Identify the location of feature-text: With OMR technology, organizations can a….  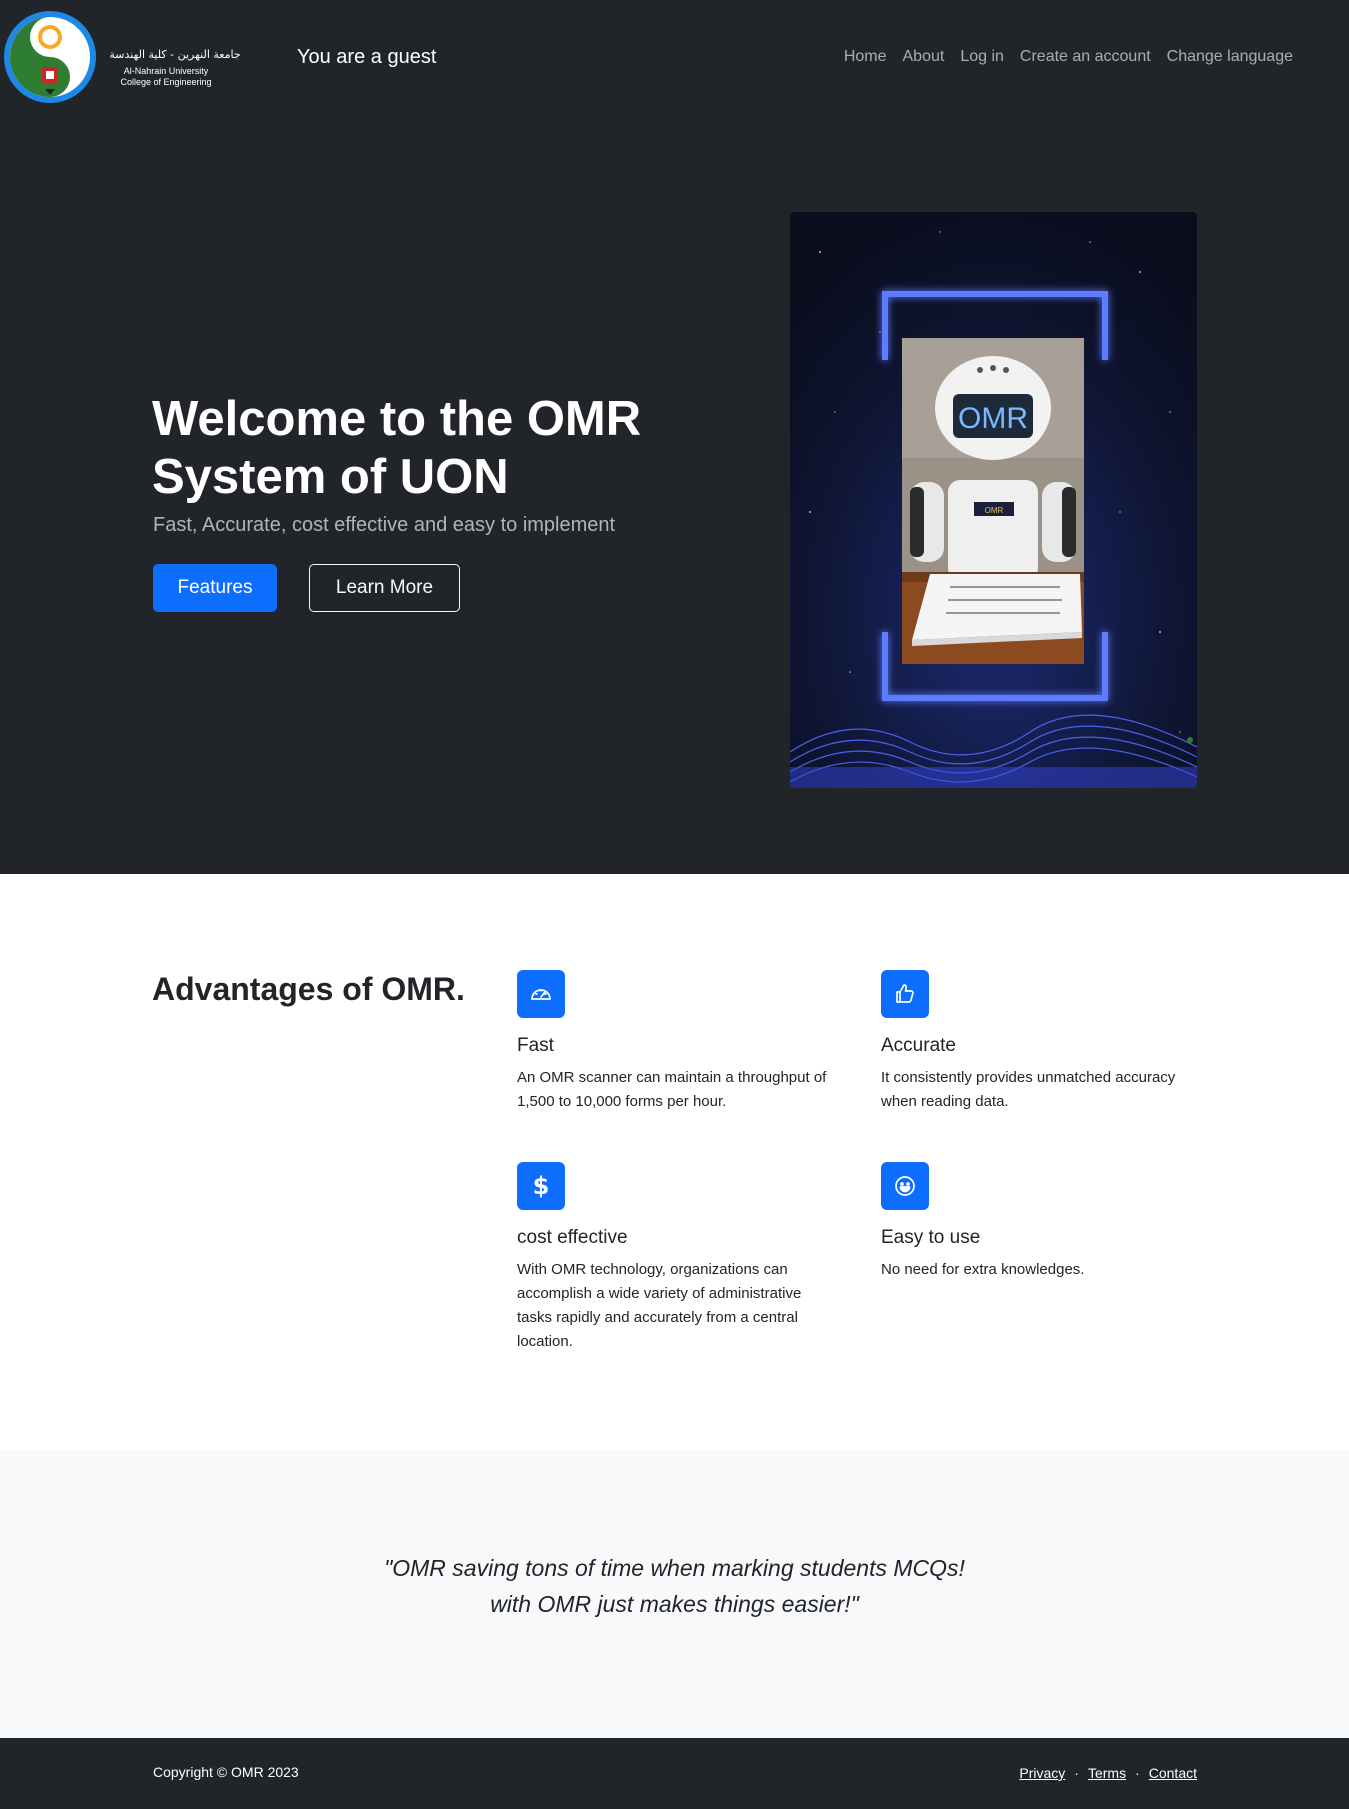
(659, 1305).